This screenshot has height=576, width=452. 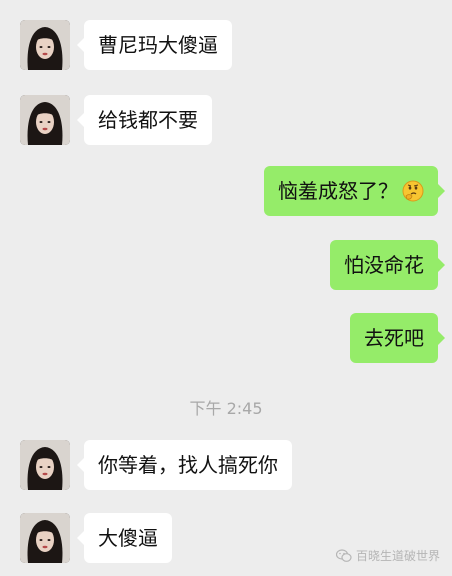 I want to click on message-bubble-received: 给钱都不要, so click(x=144, y=120).